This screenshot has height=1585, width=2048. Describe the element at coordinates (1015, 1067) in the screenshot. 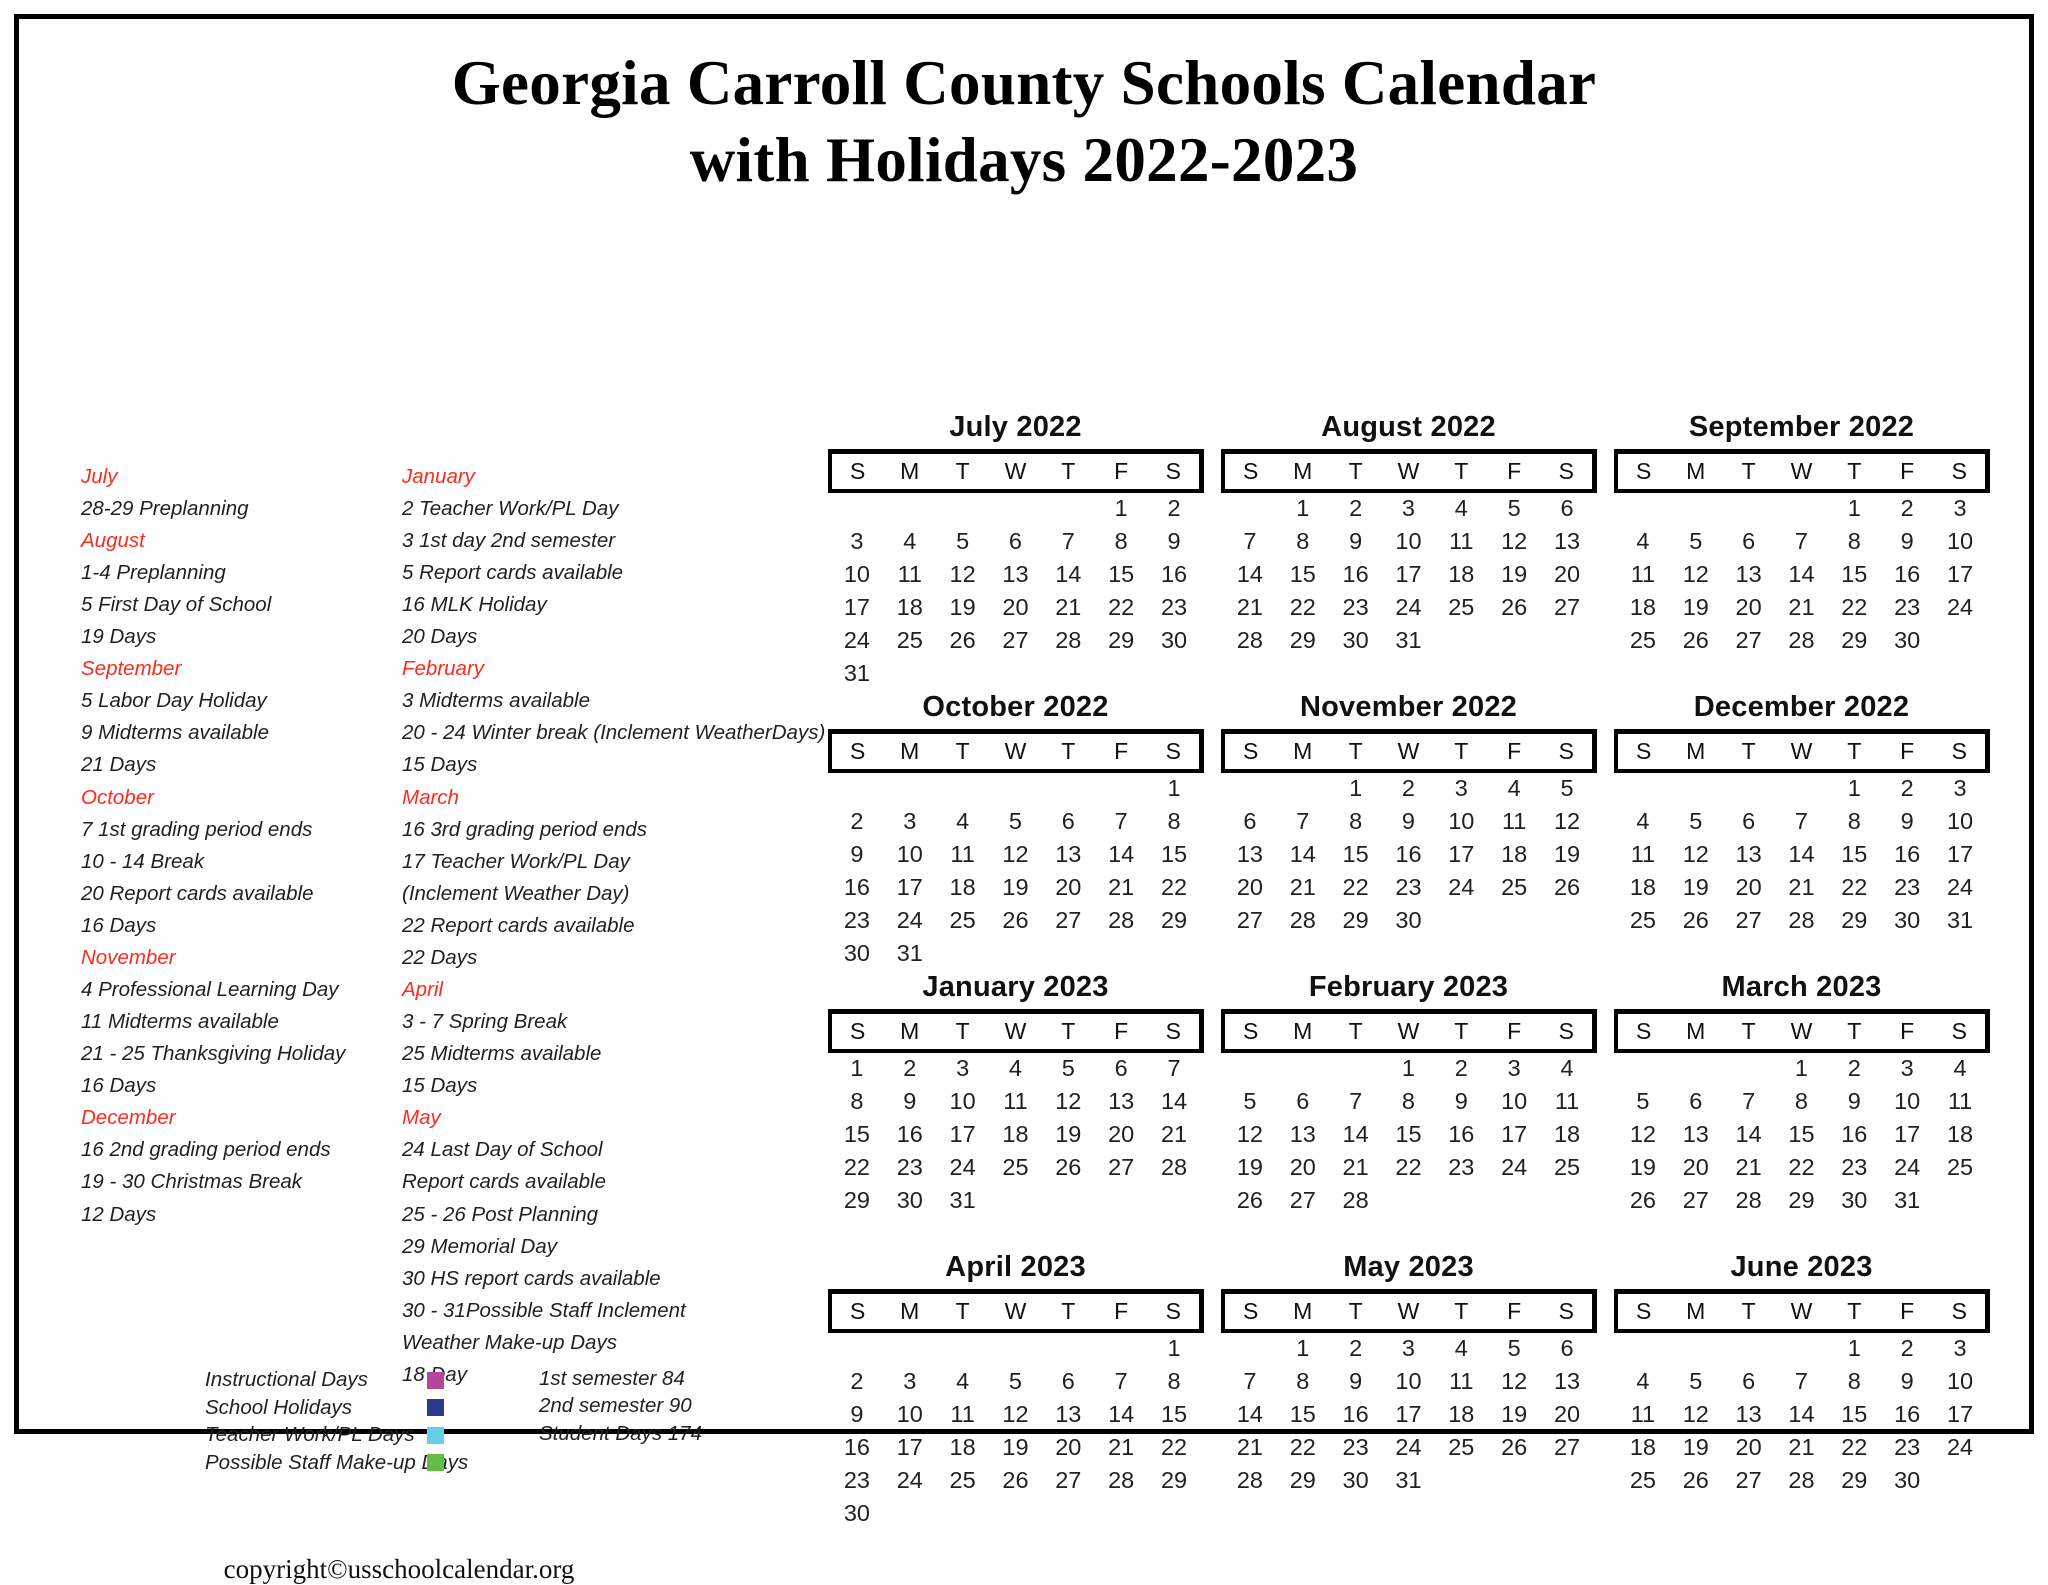

I see `day-cell: 4` at that location.